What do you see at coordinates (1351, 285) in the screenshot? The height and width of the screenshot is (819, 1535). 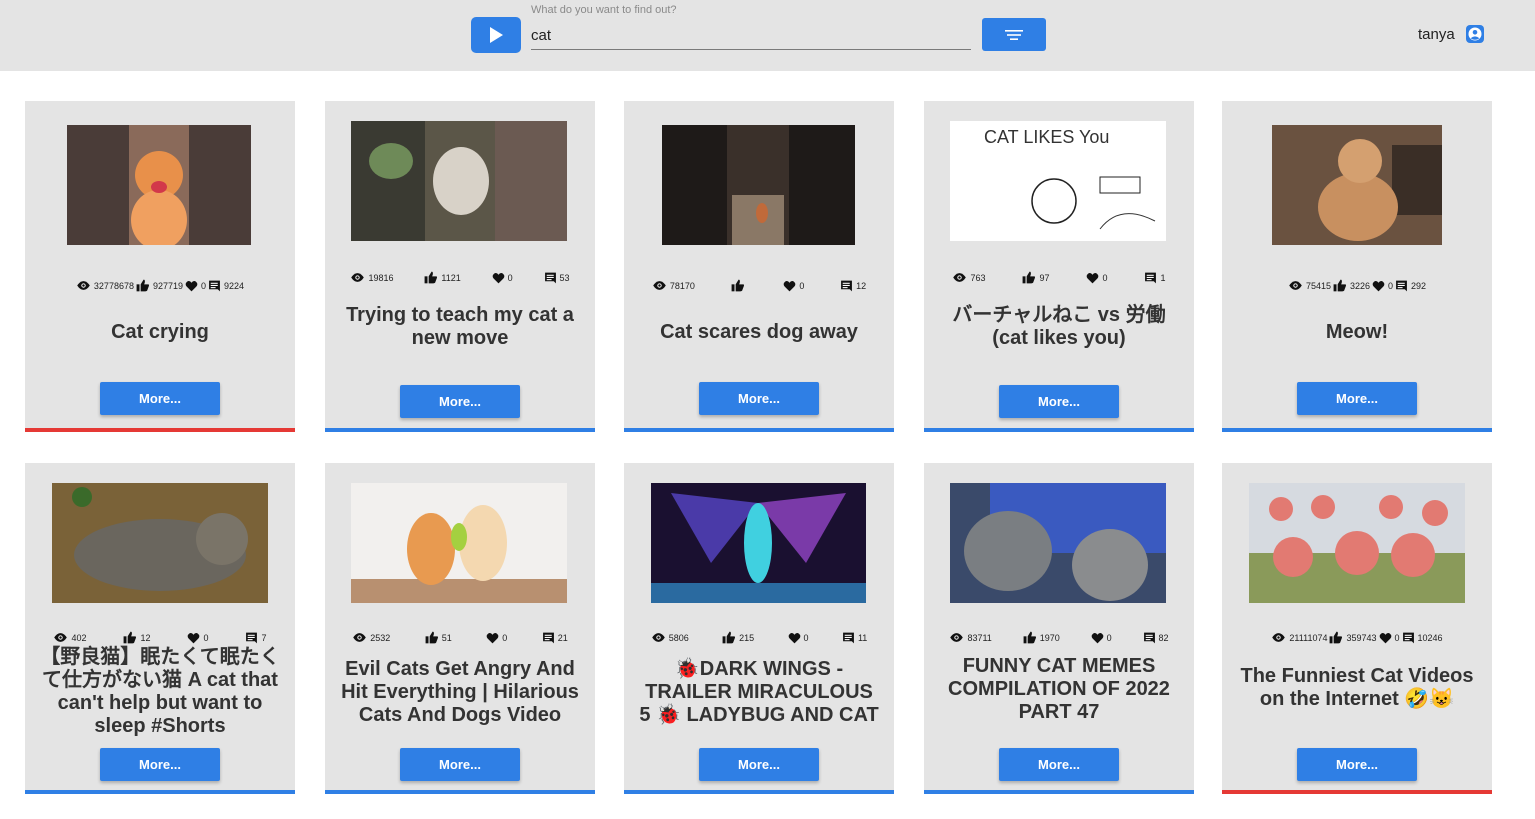 I see `like-count: 3226` at bounding box center [1351, 285].